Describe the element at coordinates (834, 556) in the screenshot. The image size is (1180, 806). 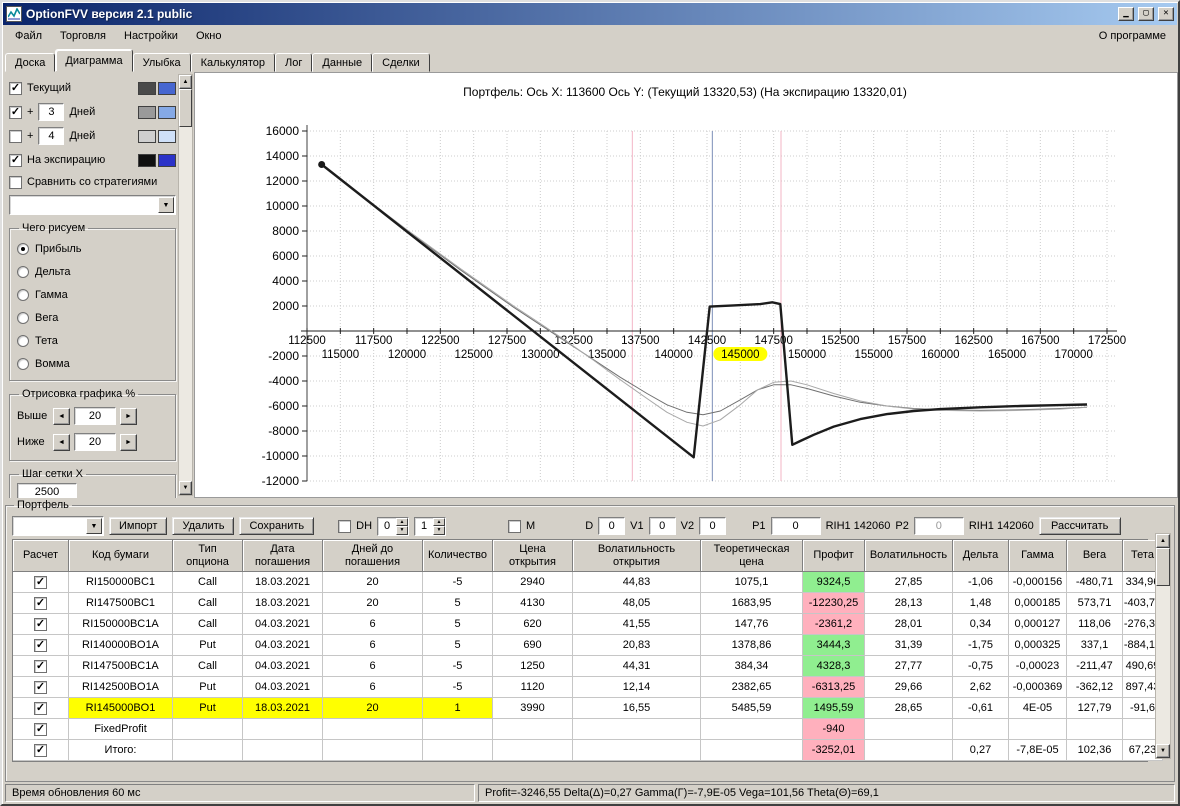
I see `column-header: Профит` at that location.